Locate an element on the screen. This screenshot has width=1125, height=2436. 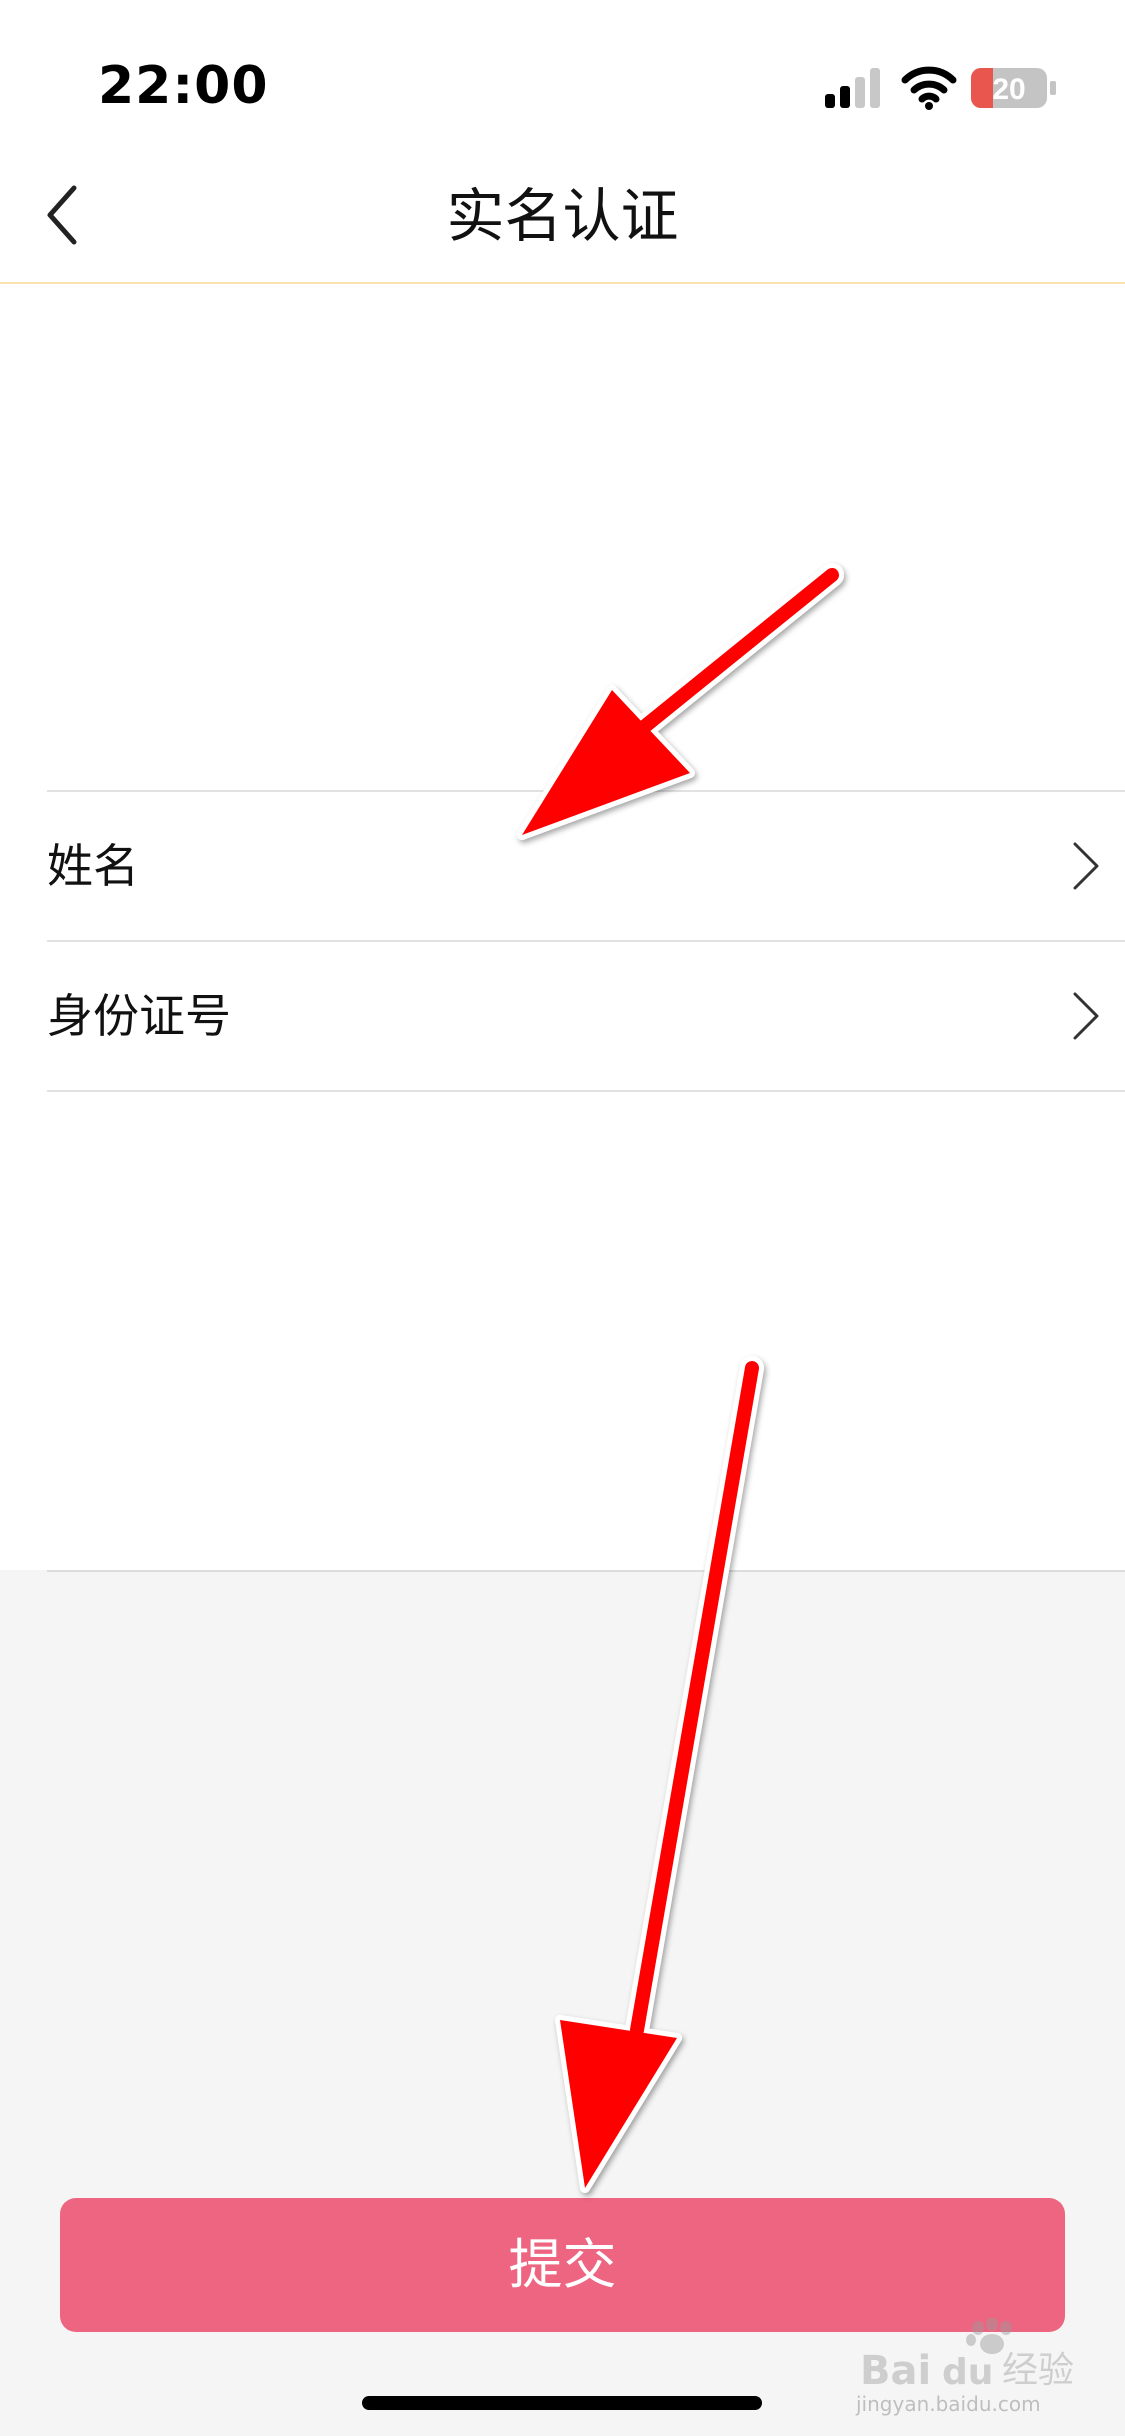
id-number-row: 身份证号 is located at coordinates (586, 1016).